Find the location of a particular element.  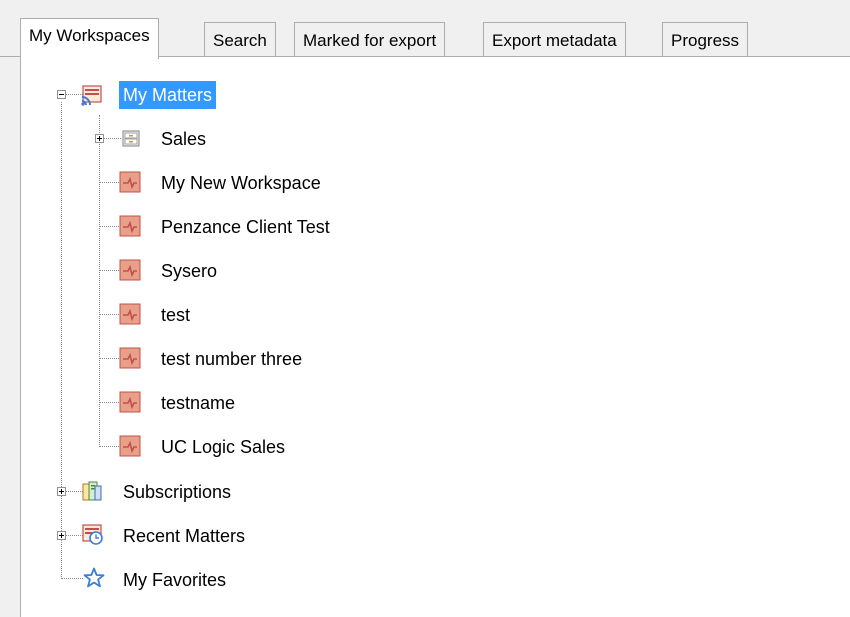

tab-export-metadata: Export metadata is located at coordinates (554, 39).